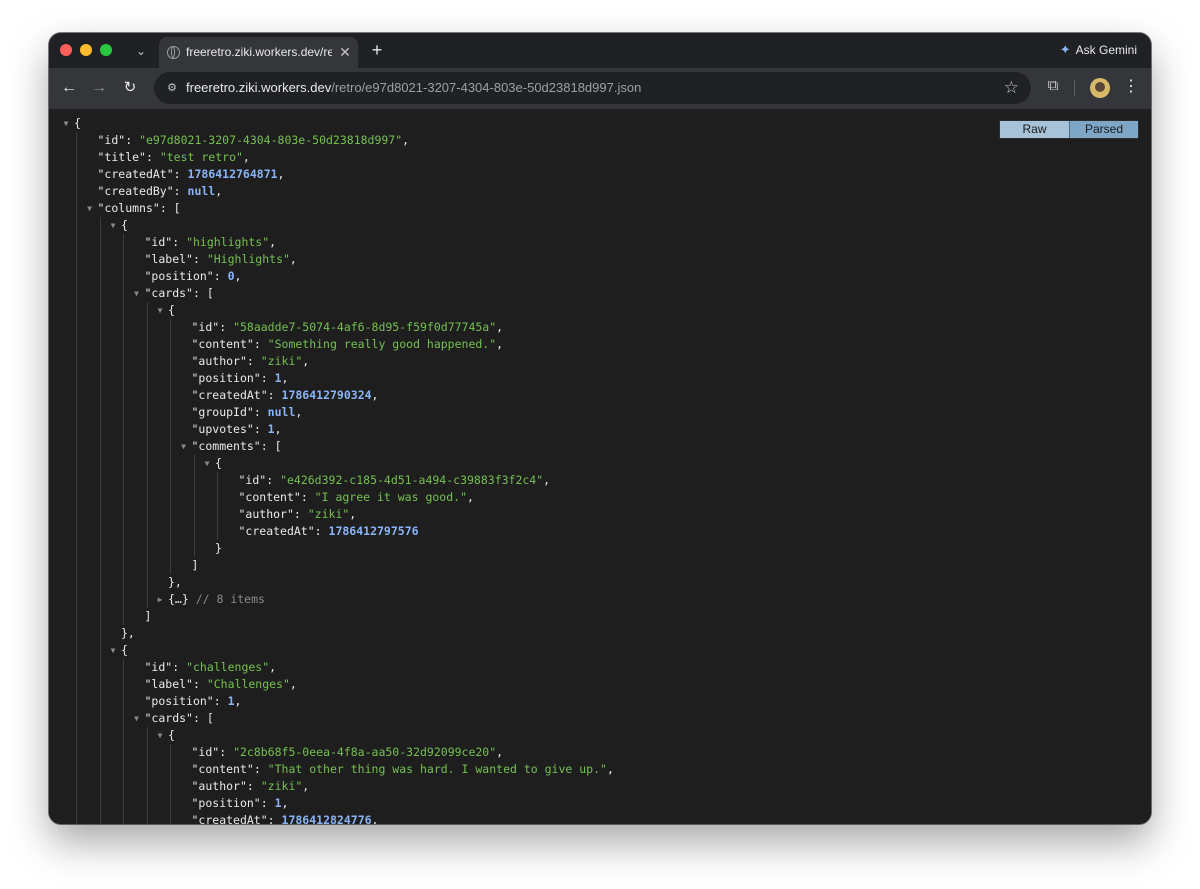  What do you see at coordinates (106, 50) in the screenshot?
I see `maximize-window-button` at bounding box center [106, 50].